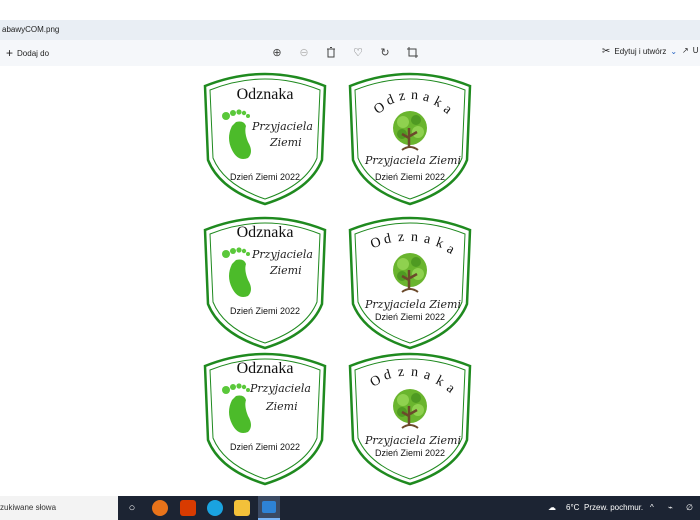 The width and height of the screenshot is (700, 520). What do you see at coordinates (331, 52) in the screenshot?
I see `trash-icon` at bounding box center [331, 52].